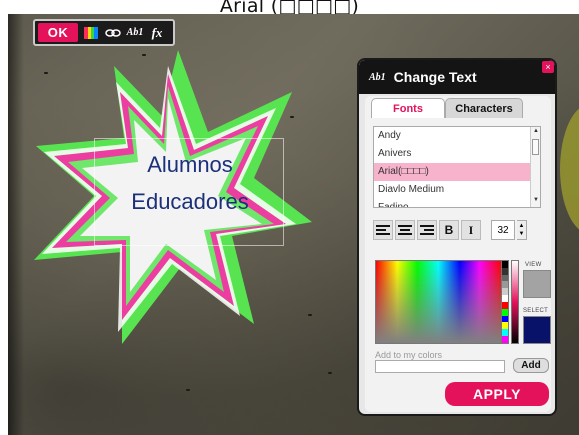 The width and height of the screenshot is (579, 435). I want to click on color-spectrum, so click(438, 302).